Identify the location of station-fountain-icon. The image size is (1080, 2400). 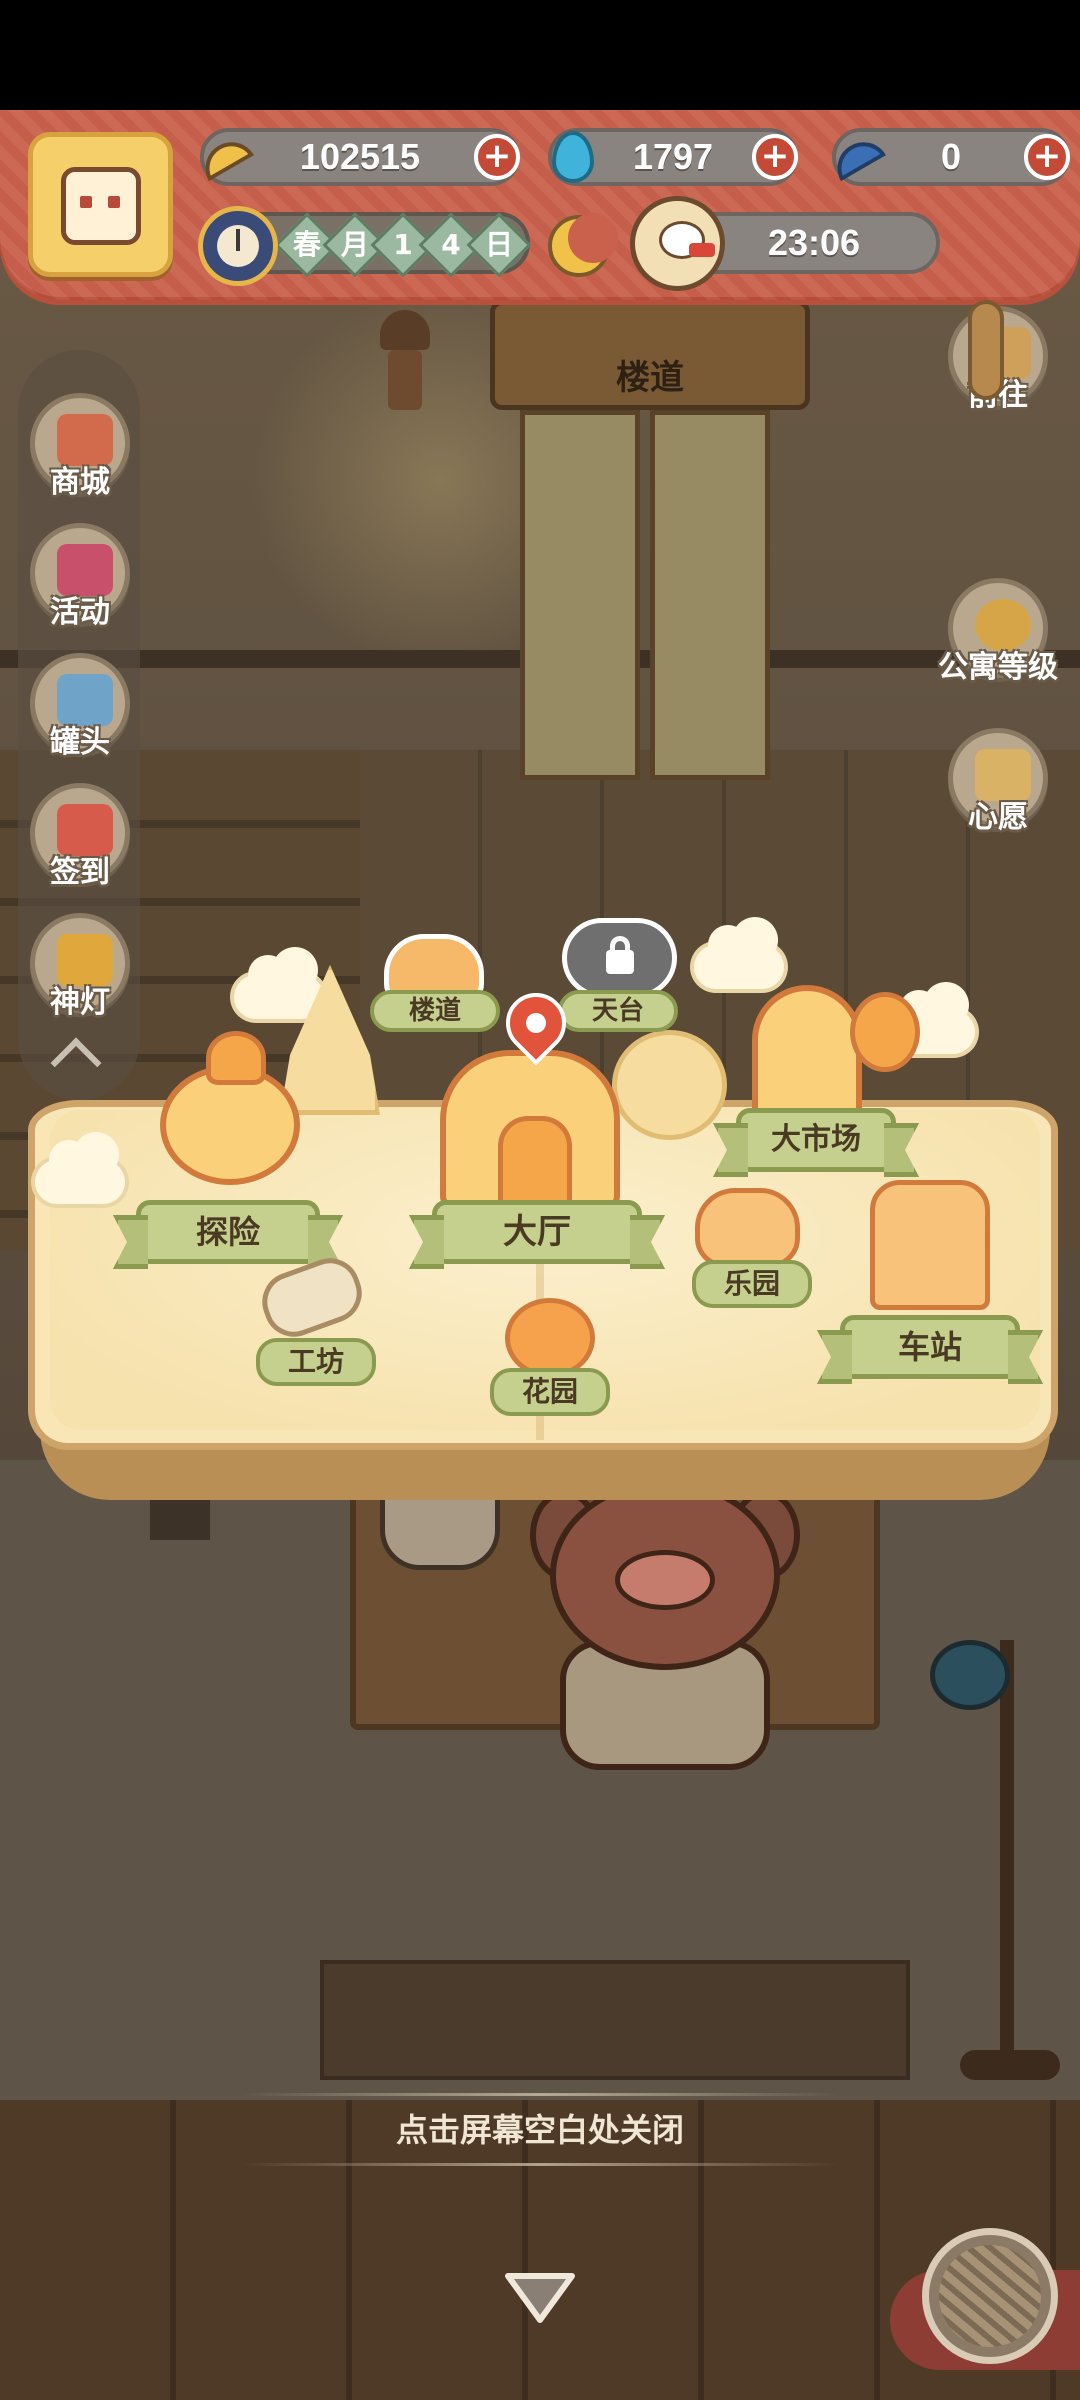
(930, 1245).